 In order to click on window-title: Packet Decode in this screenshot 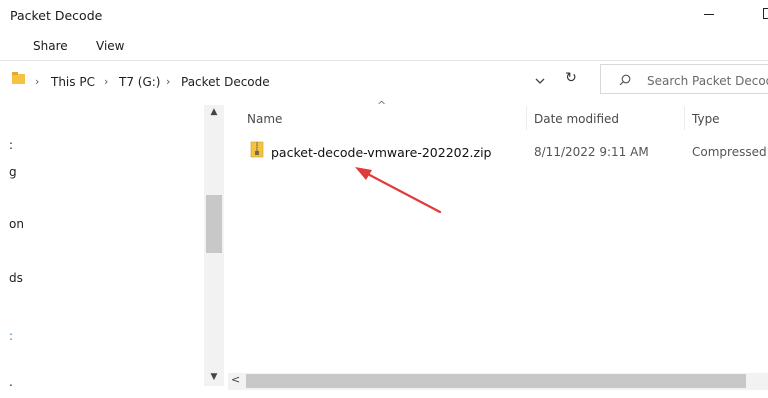, I will do `click(56, 15)`.